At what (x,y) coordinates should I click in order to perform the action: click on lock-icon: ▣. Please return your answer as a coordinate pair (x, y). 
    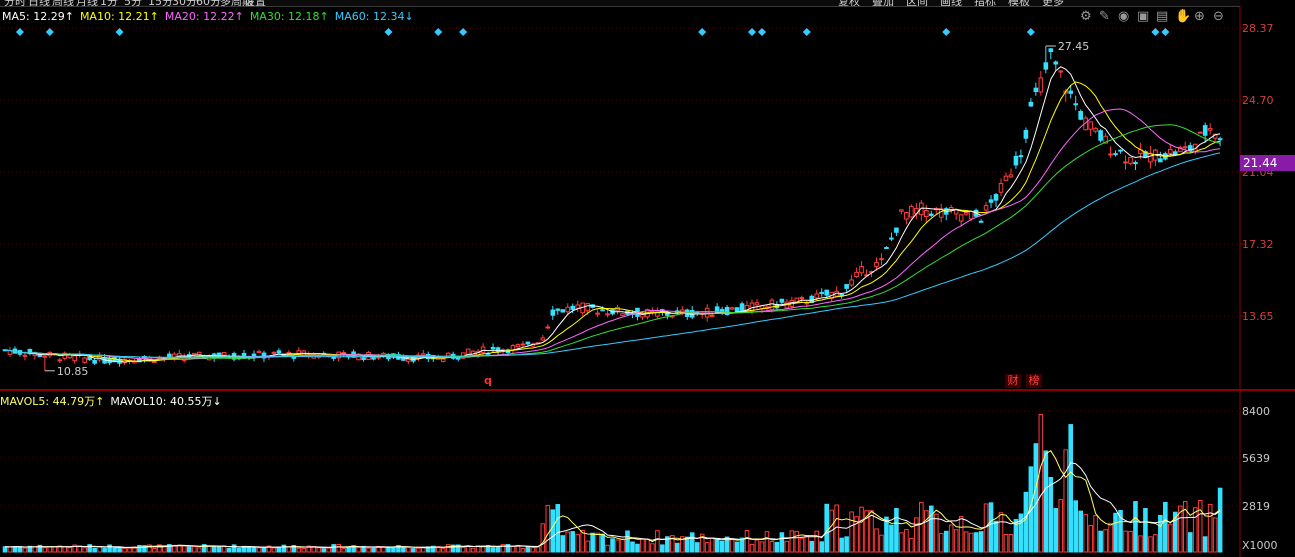
    Looking at the image, I should click on (1143, 17).